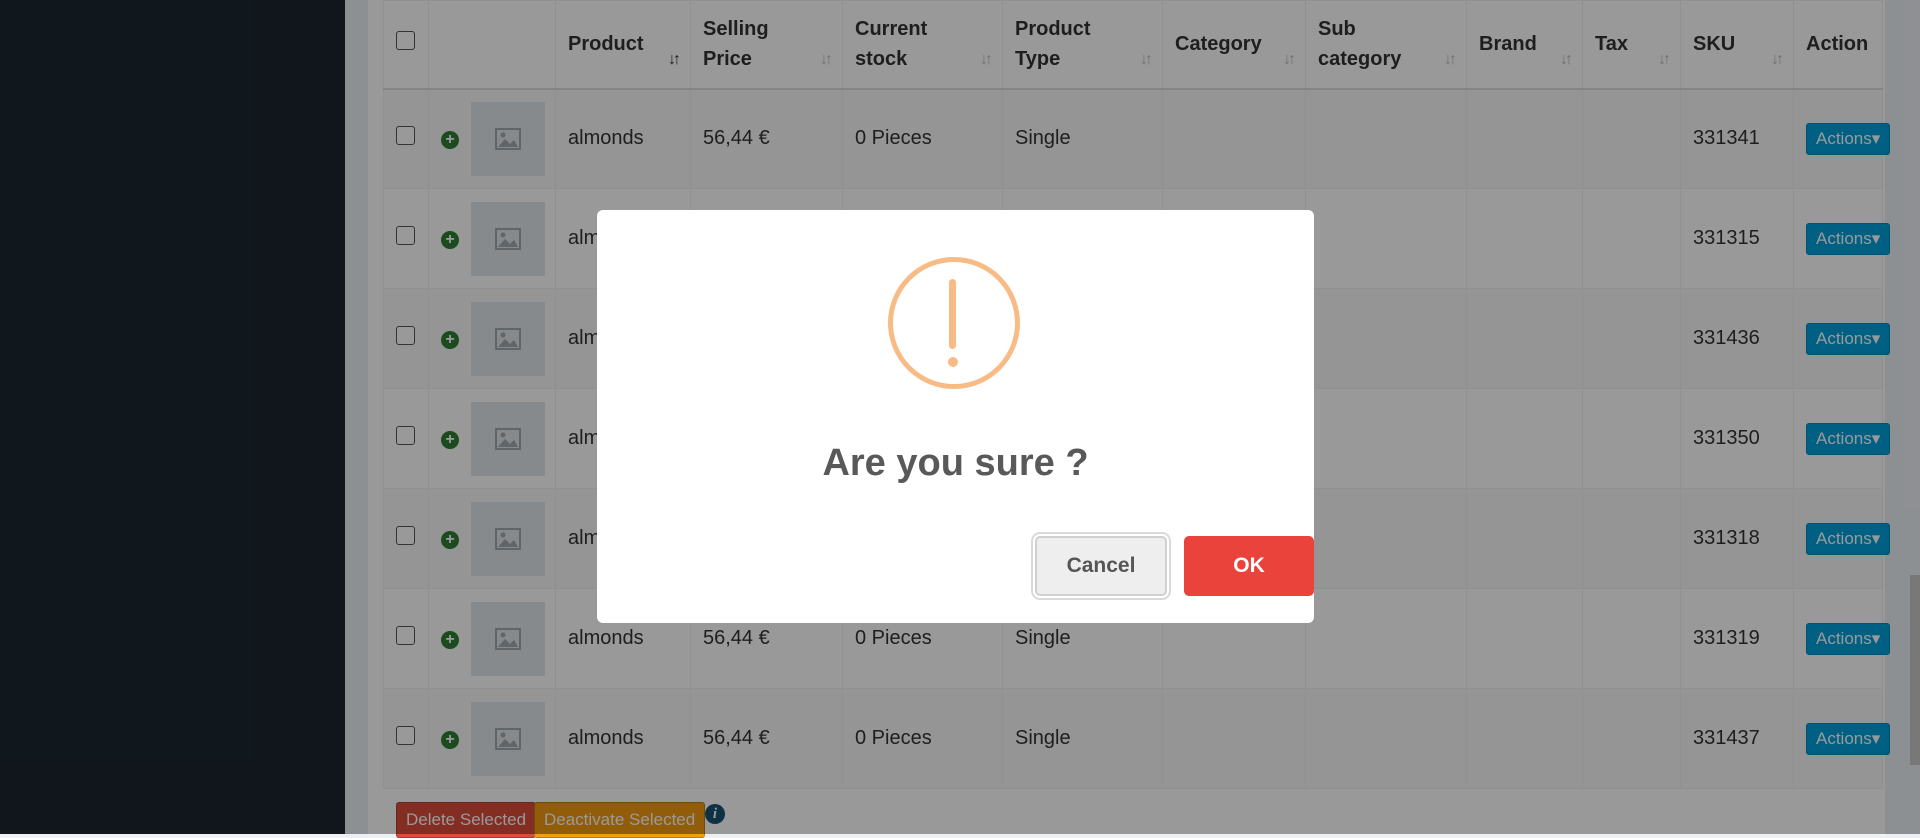 The width and height of the screenshot is (1920, 838). I want to click on cancel-button: Cancel, so click(1101, 566).